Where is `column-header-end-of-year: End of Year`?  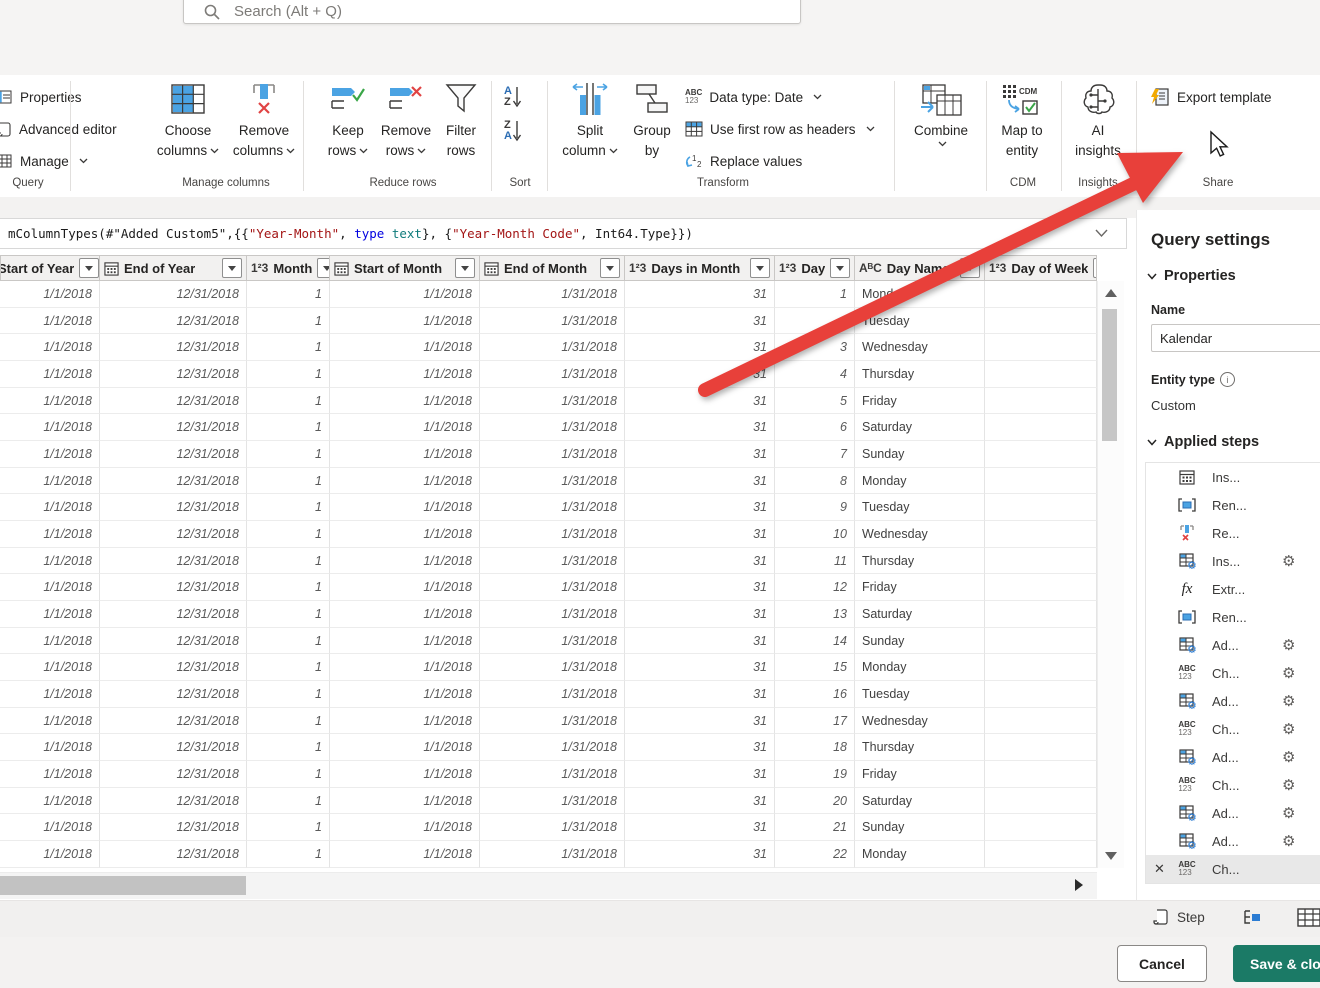 column-header-end-of-year: End of Year is located at coordinates (173, 268).